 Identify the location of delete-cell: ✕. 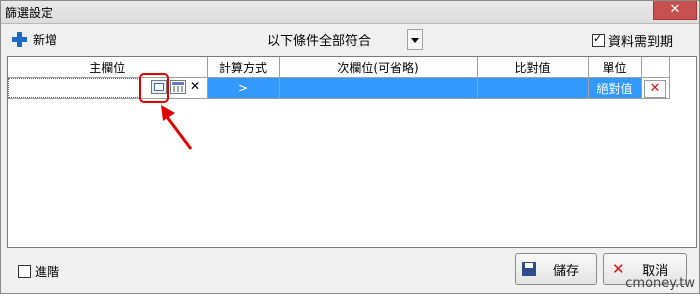
(655, 88).